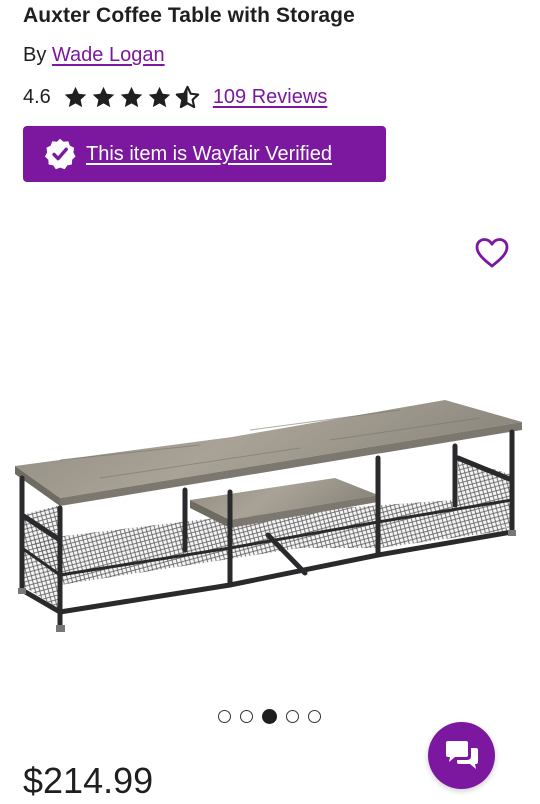  I want to click on rating-row: 4.6 109 Reviews, so click(175, 97).